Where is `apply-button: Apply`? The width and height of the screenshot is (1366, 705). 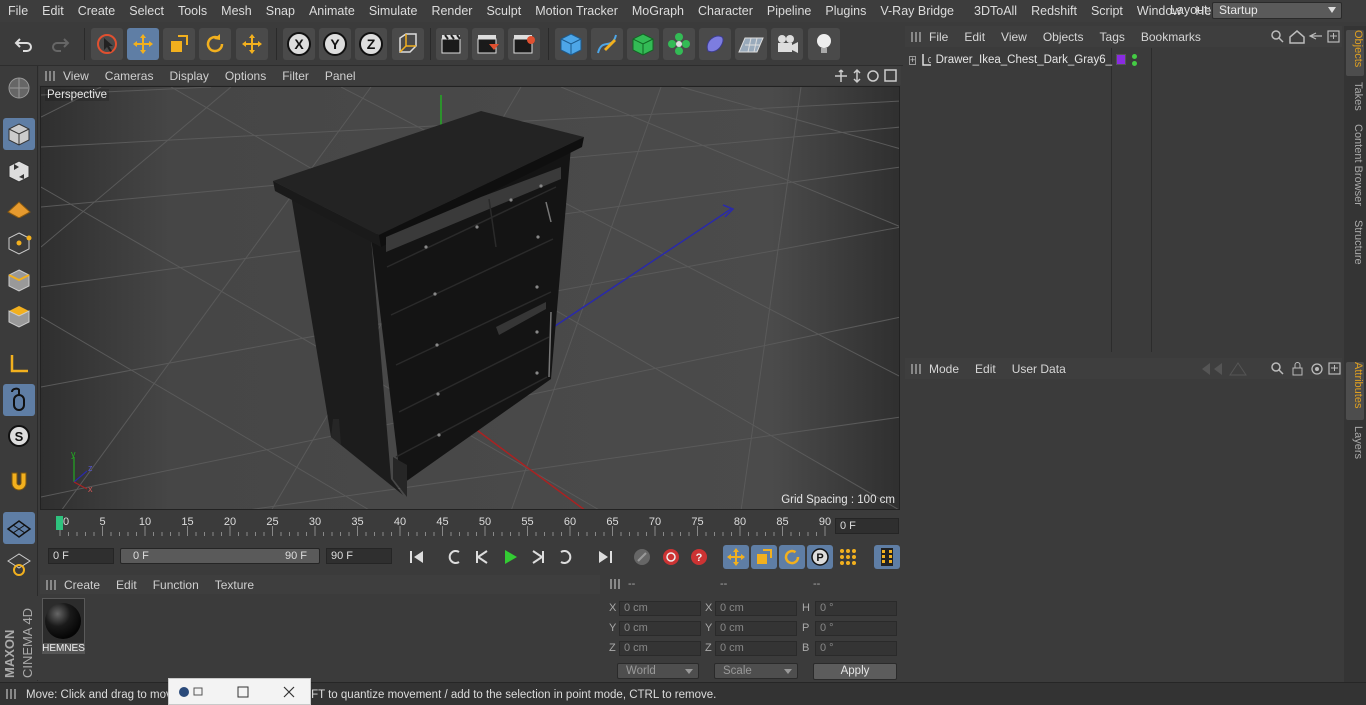 apply-button: Apply is located at coordinates (855, 671).